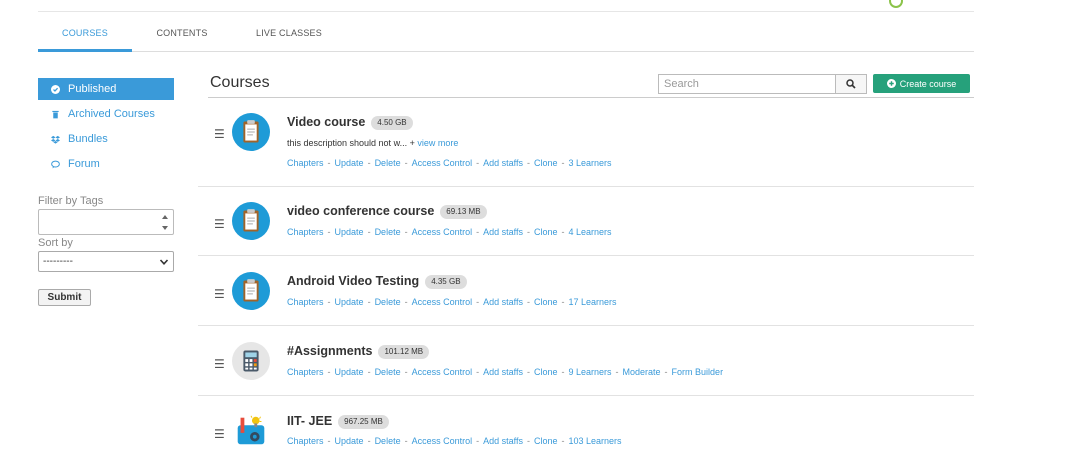 The image size is (1089, 462). I want to click on dropbox-icon, so click(55, 139).